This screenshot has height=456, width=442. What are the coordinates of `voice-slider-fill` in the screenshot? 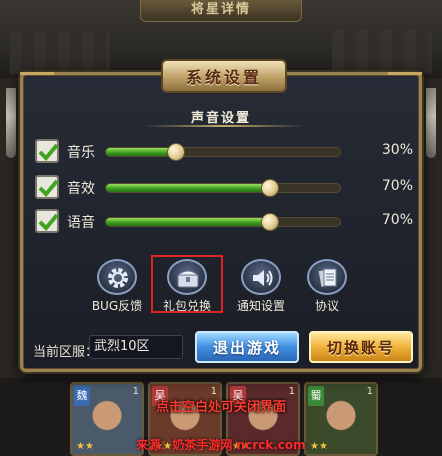 It's located at (188, 222).